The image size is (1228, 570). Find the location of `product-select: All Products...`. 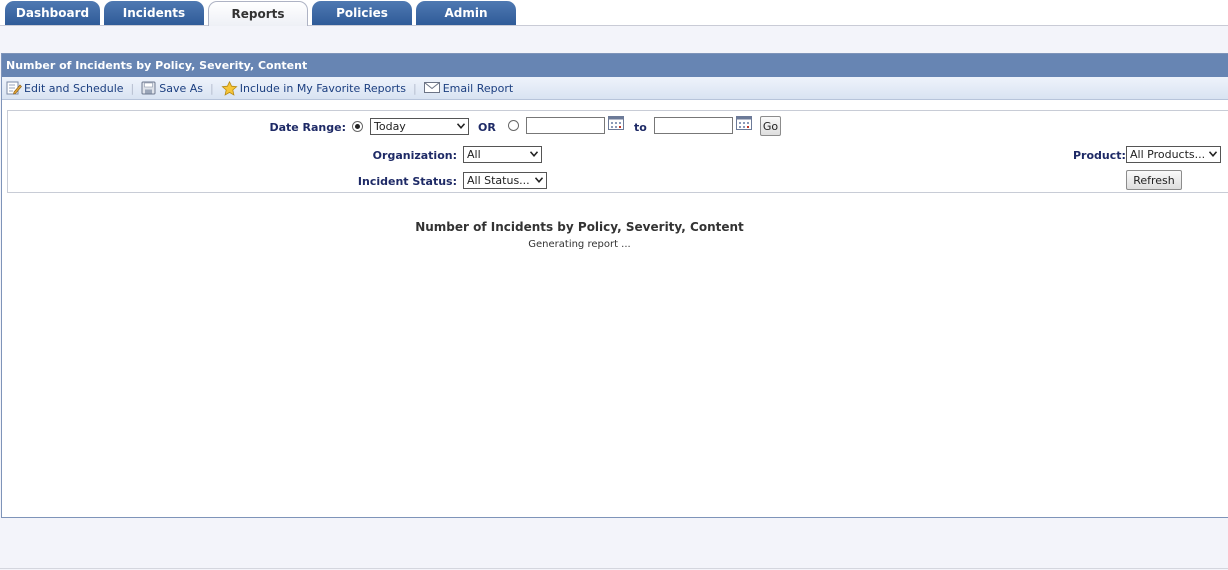

product-select: All Products... is located at coordinates (1173, 154).